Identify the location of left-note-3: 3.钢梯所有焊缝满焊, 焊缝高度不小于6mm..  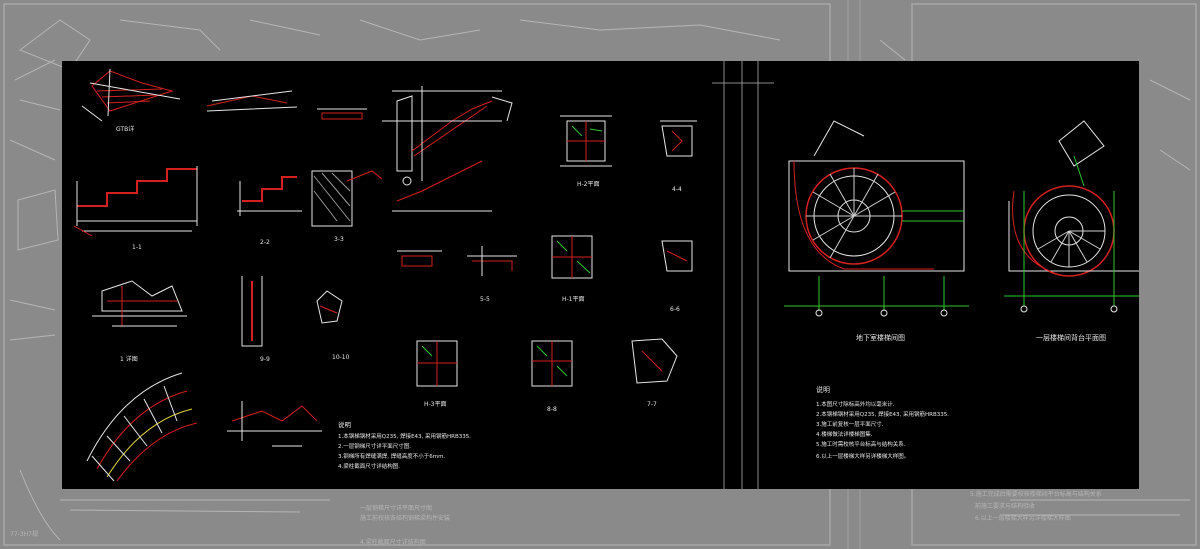
(392, 457).